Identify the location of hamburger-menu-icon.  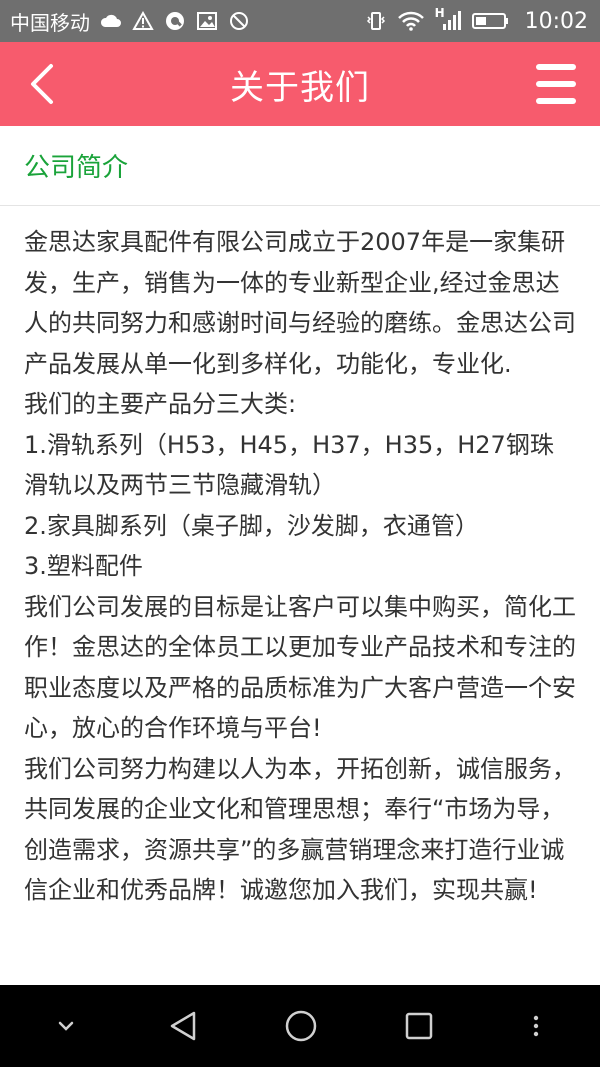
(556, 67).